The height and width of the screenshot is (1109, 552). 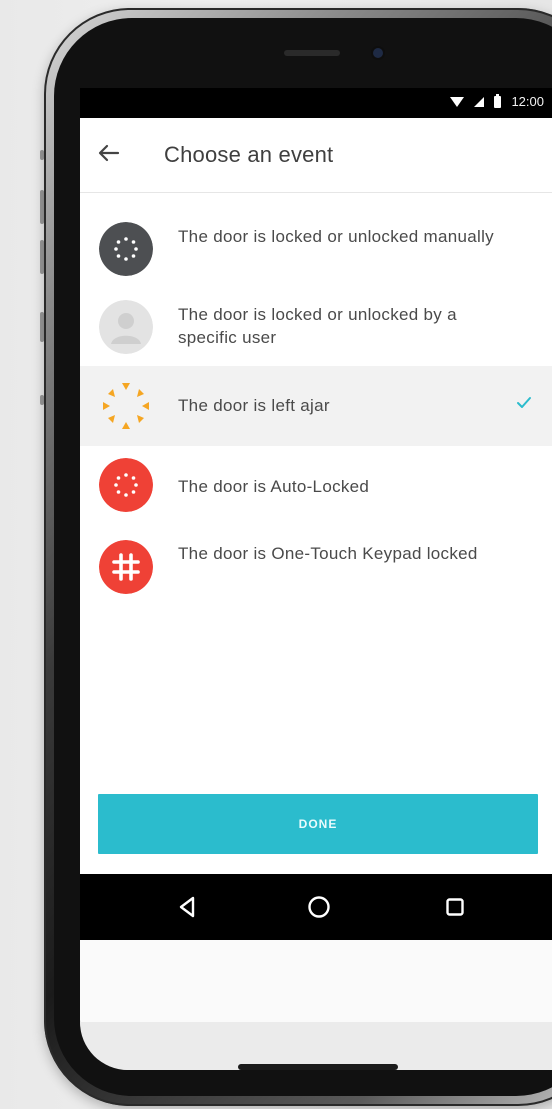 What do you see at coordinates (527, 101) in the screenshot?
I see `status-time: 12:00` at bounding box center [527, 101].